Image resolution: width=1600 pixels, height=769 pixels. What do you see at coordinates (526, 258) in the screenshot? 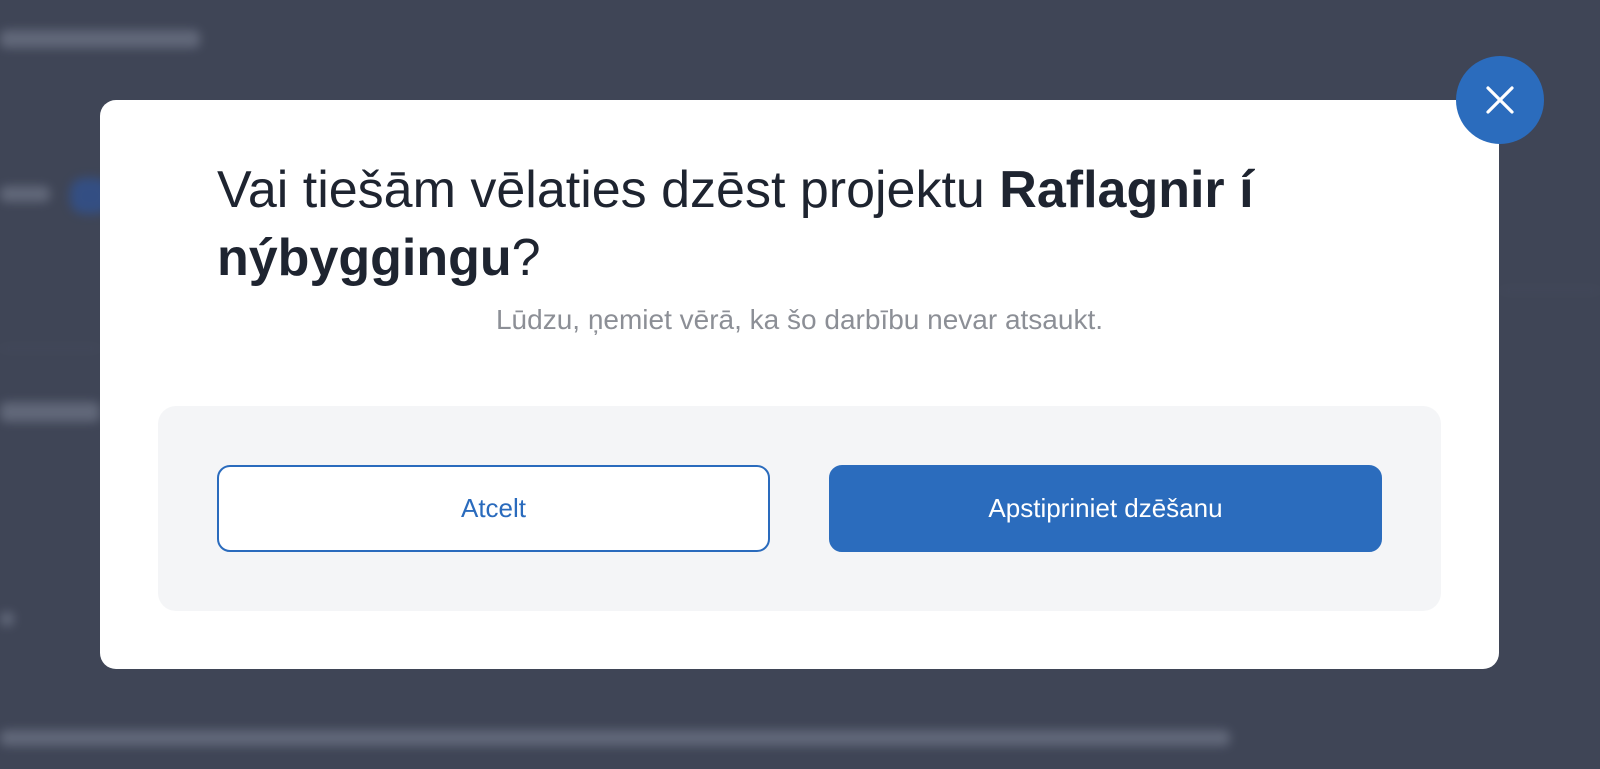
I see `dialog-title-suffix: ?` at bounding box center [526, 258].